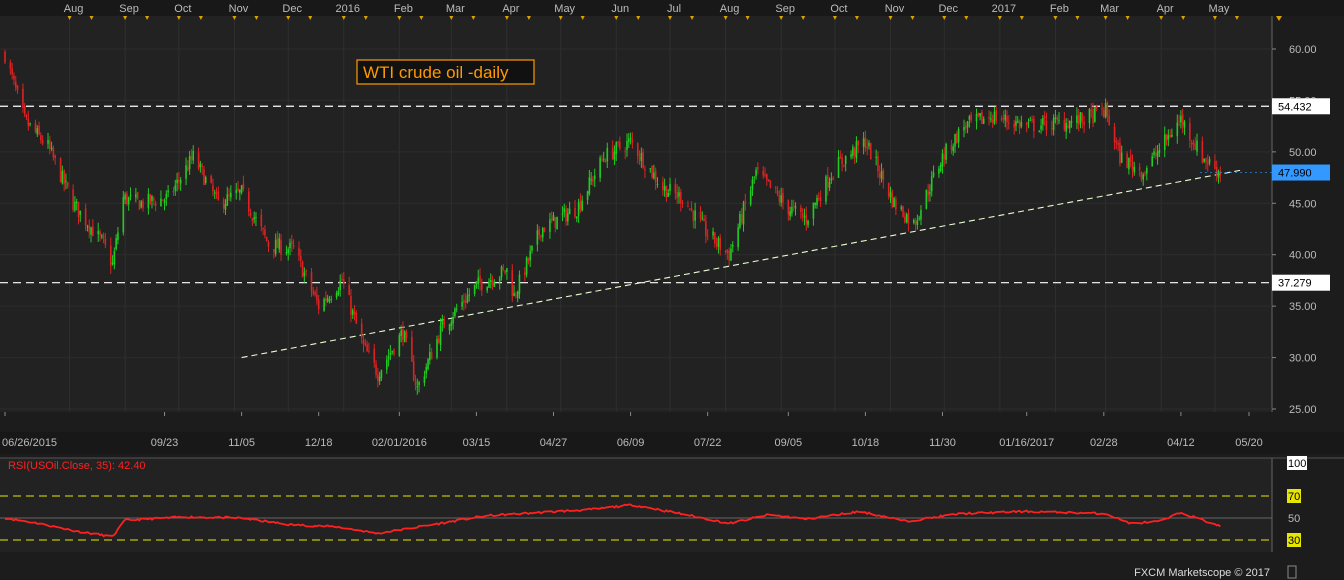 This screenshot has height=580, width=1344. Describe the element at coordinates (948, 9) in the screenshot. I see `top-month-label: Dec` at that location.